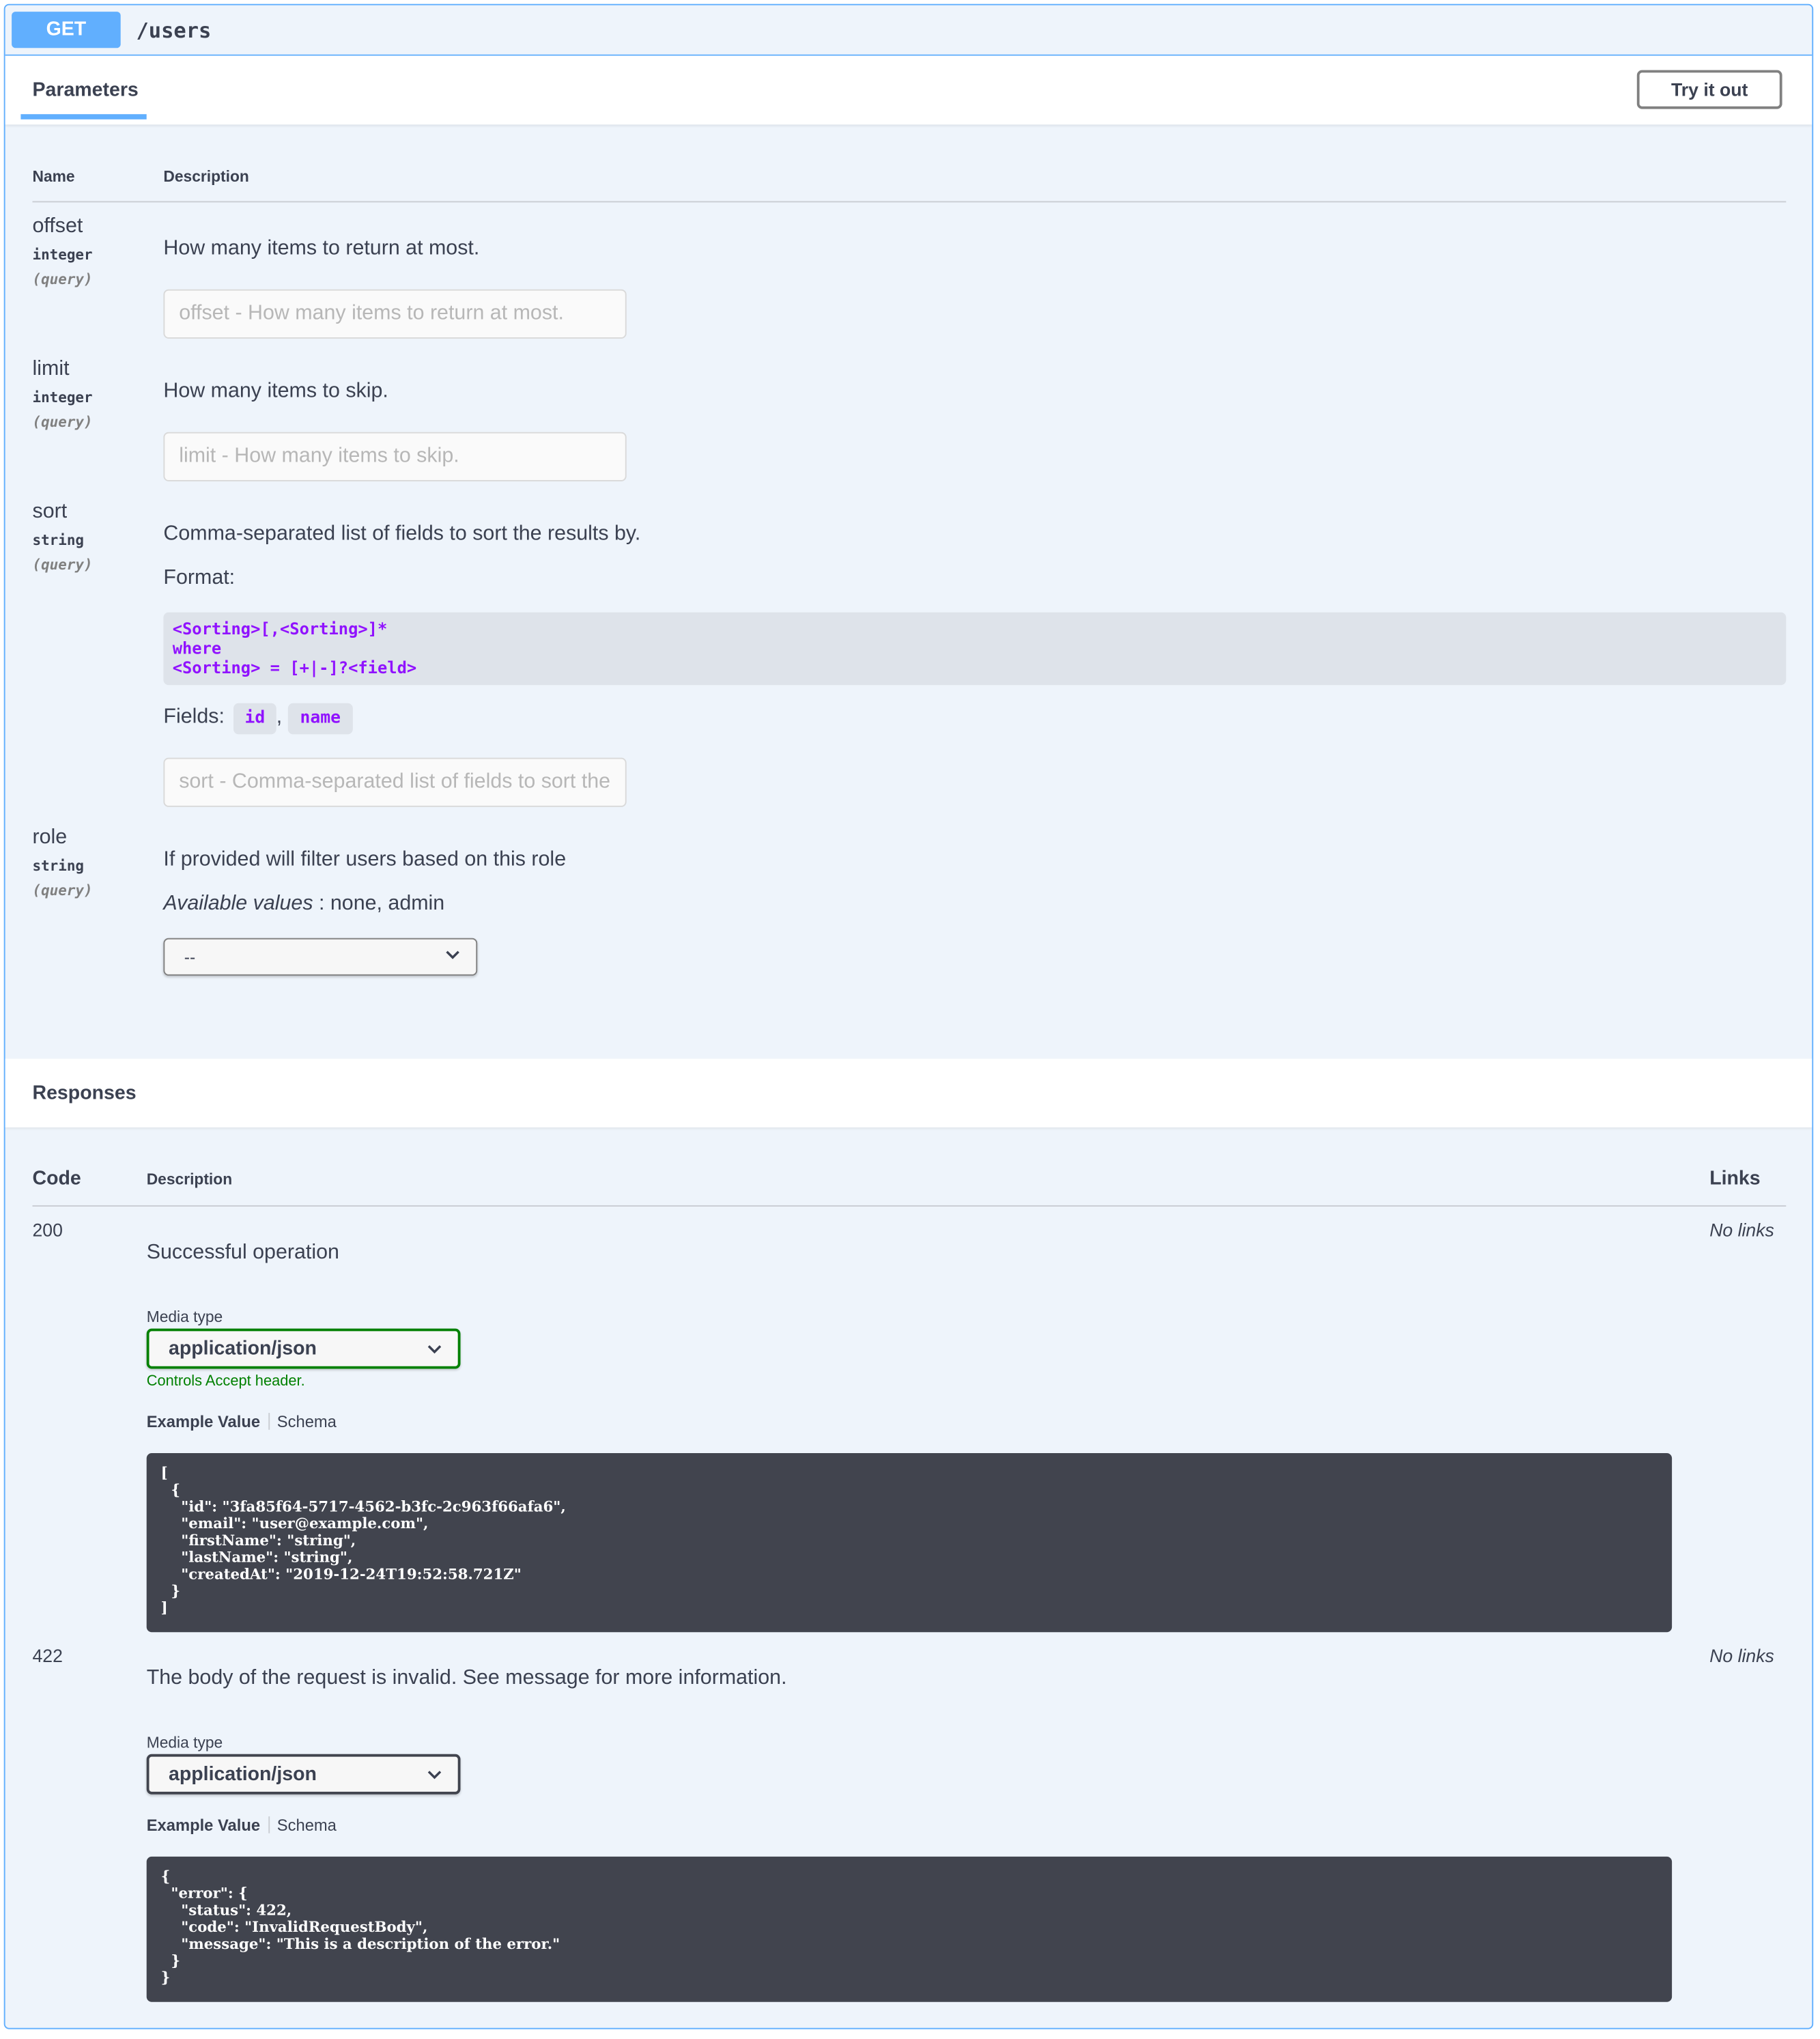 This screenshot has width=1820, height=2039. Describe the element at coordinates (275, 391) in the screenshot. I see `param-desc-limit: How many items to skip.` at that location.